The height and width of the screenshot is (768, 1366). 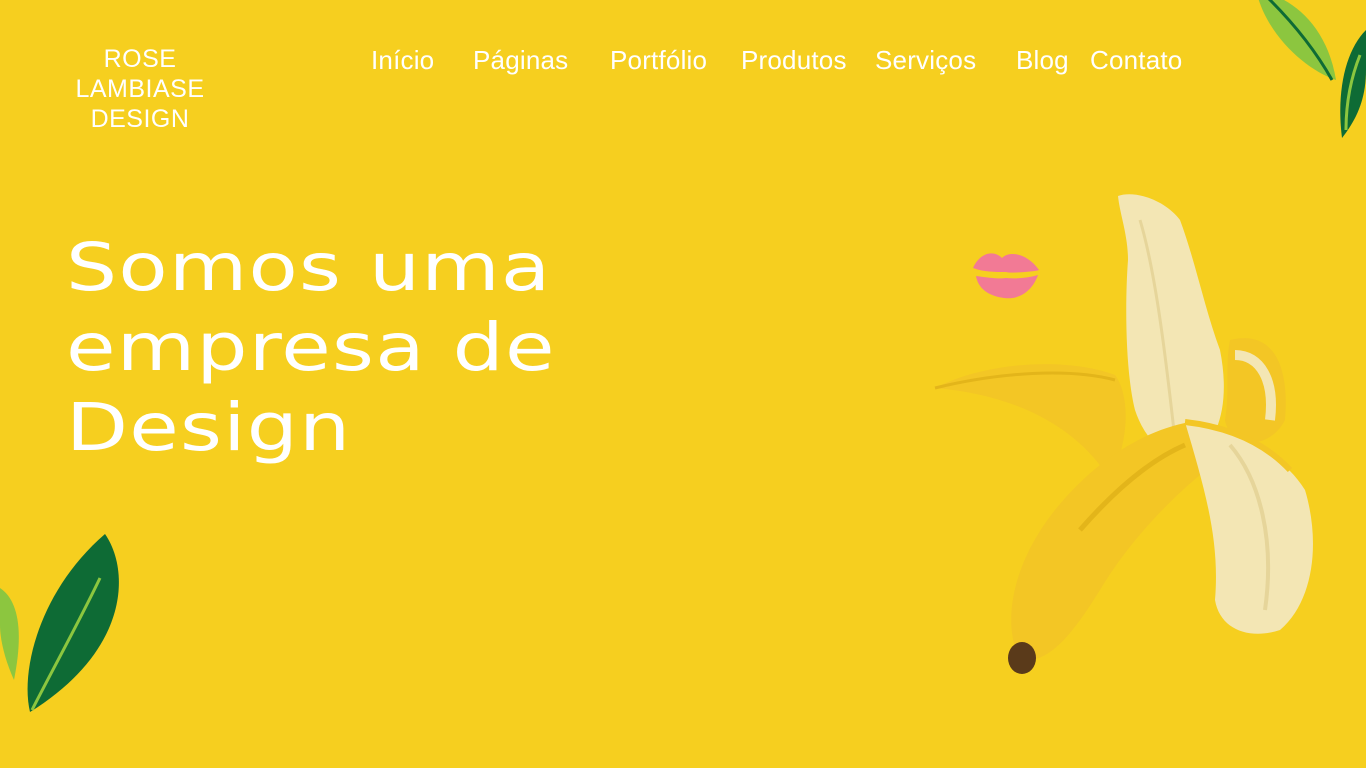 What do you see at coordinates (1136, 60) in the screenshot?
I see `nav-item-contato: Contato` at bounding box center [1136, 60].